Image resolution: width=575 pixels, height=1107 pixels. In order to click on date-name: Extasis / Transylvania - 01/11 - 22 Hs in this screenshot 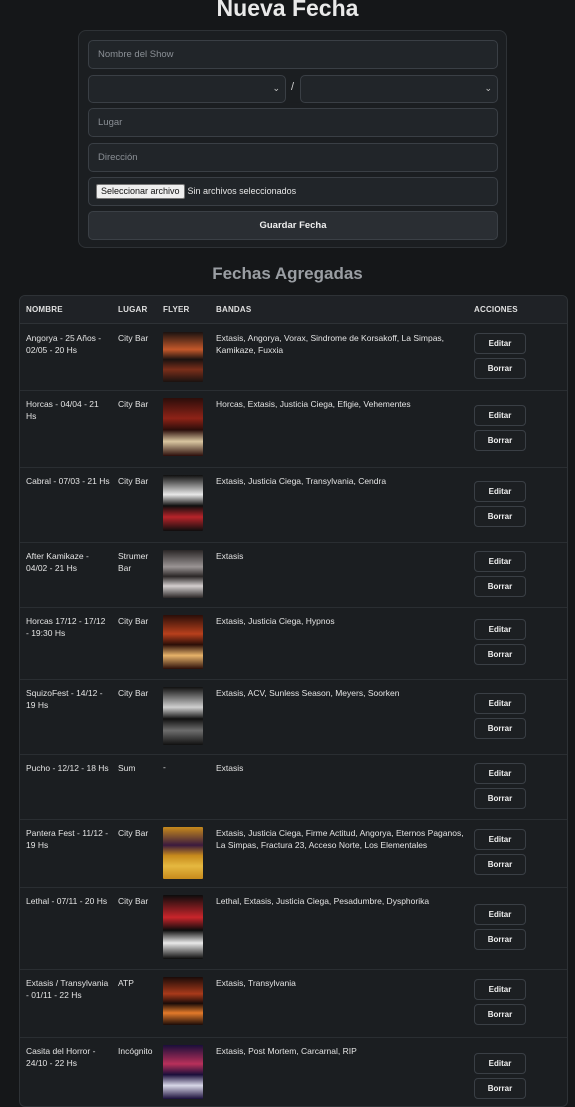, I will do `click(67, 989)`.